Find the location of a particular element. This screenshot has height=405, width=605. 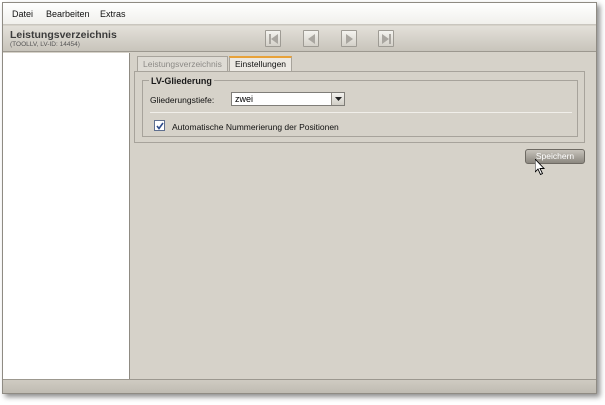

depth-label: Gliederungstiefe: is located at coordinates (182, 100).